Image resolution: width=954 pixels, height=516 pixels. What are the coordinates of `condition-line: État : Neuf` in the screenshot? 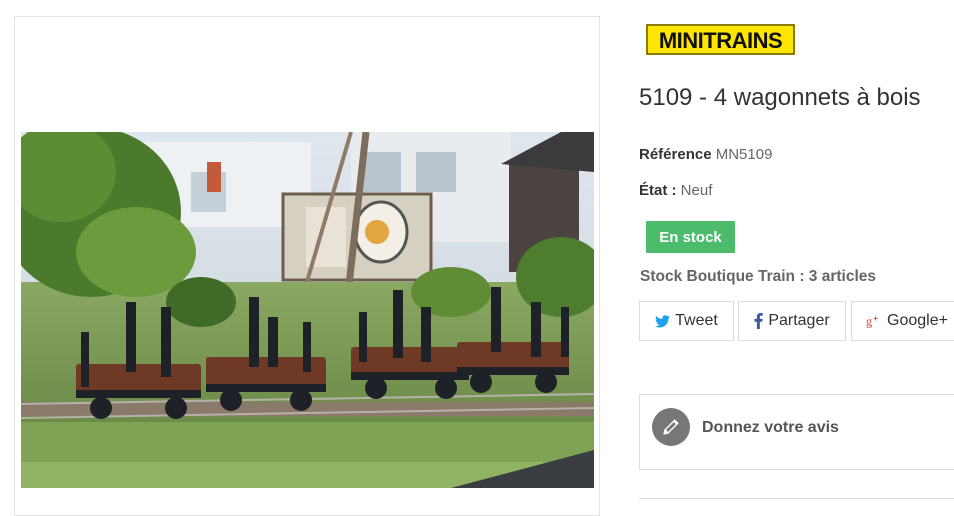 It's located at (675, 190).